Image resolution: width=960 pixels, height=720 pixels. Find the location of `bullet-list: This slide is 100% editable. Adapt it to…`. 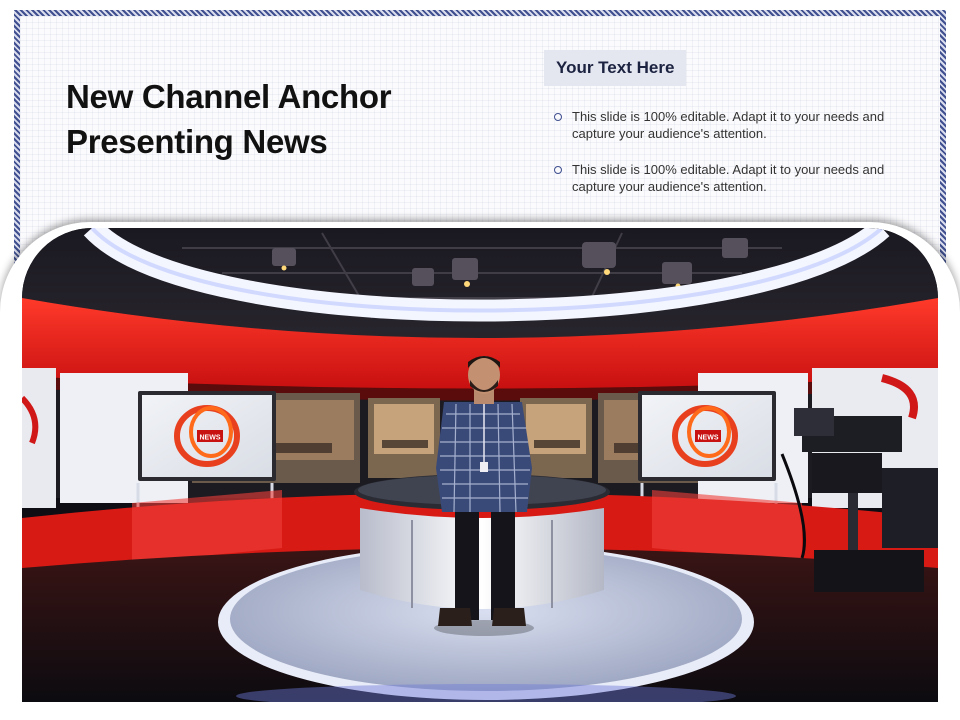

bullet-list: This slide is 100% editable. Adapt it to… is located at coordinates (739, 161).